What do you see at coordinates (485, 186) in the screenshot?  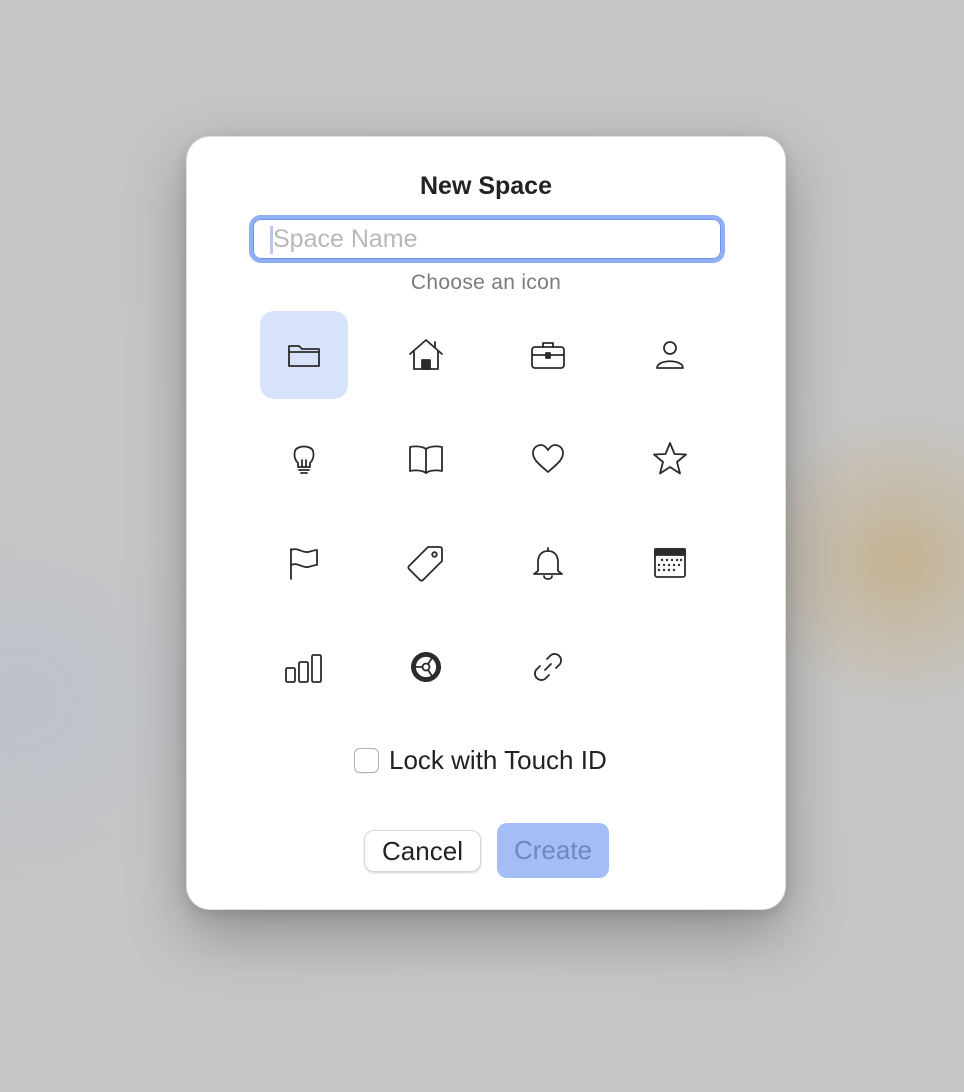 I see `dialog-title: New Space` at bounding box center [485, 186].